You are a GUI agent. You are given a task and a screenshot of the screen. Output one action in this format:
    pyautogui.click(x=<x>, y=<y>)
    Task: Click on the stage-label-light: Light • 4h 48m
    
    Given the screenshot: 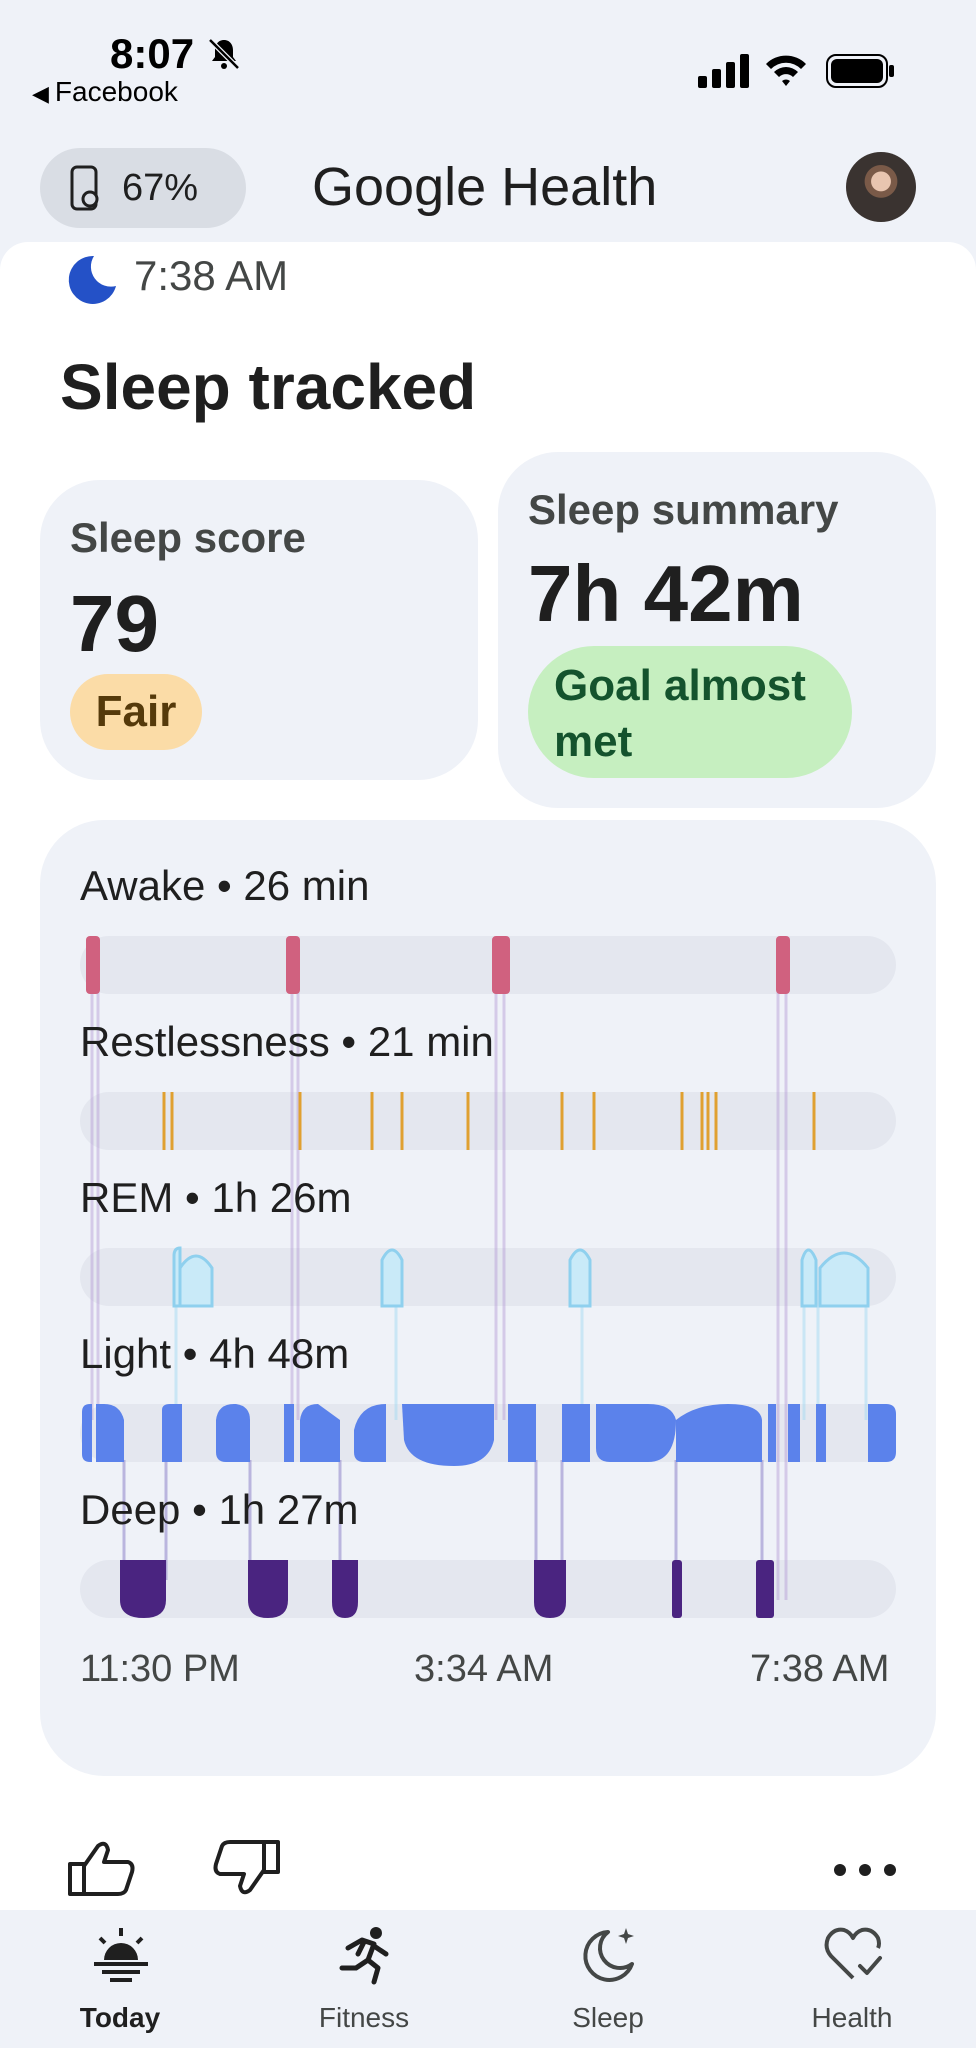 What is the action you would take?
    pyautogui.click(x=215, y=1353)
    